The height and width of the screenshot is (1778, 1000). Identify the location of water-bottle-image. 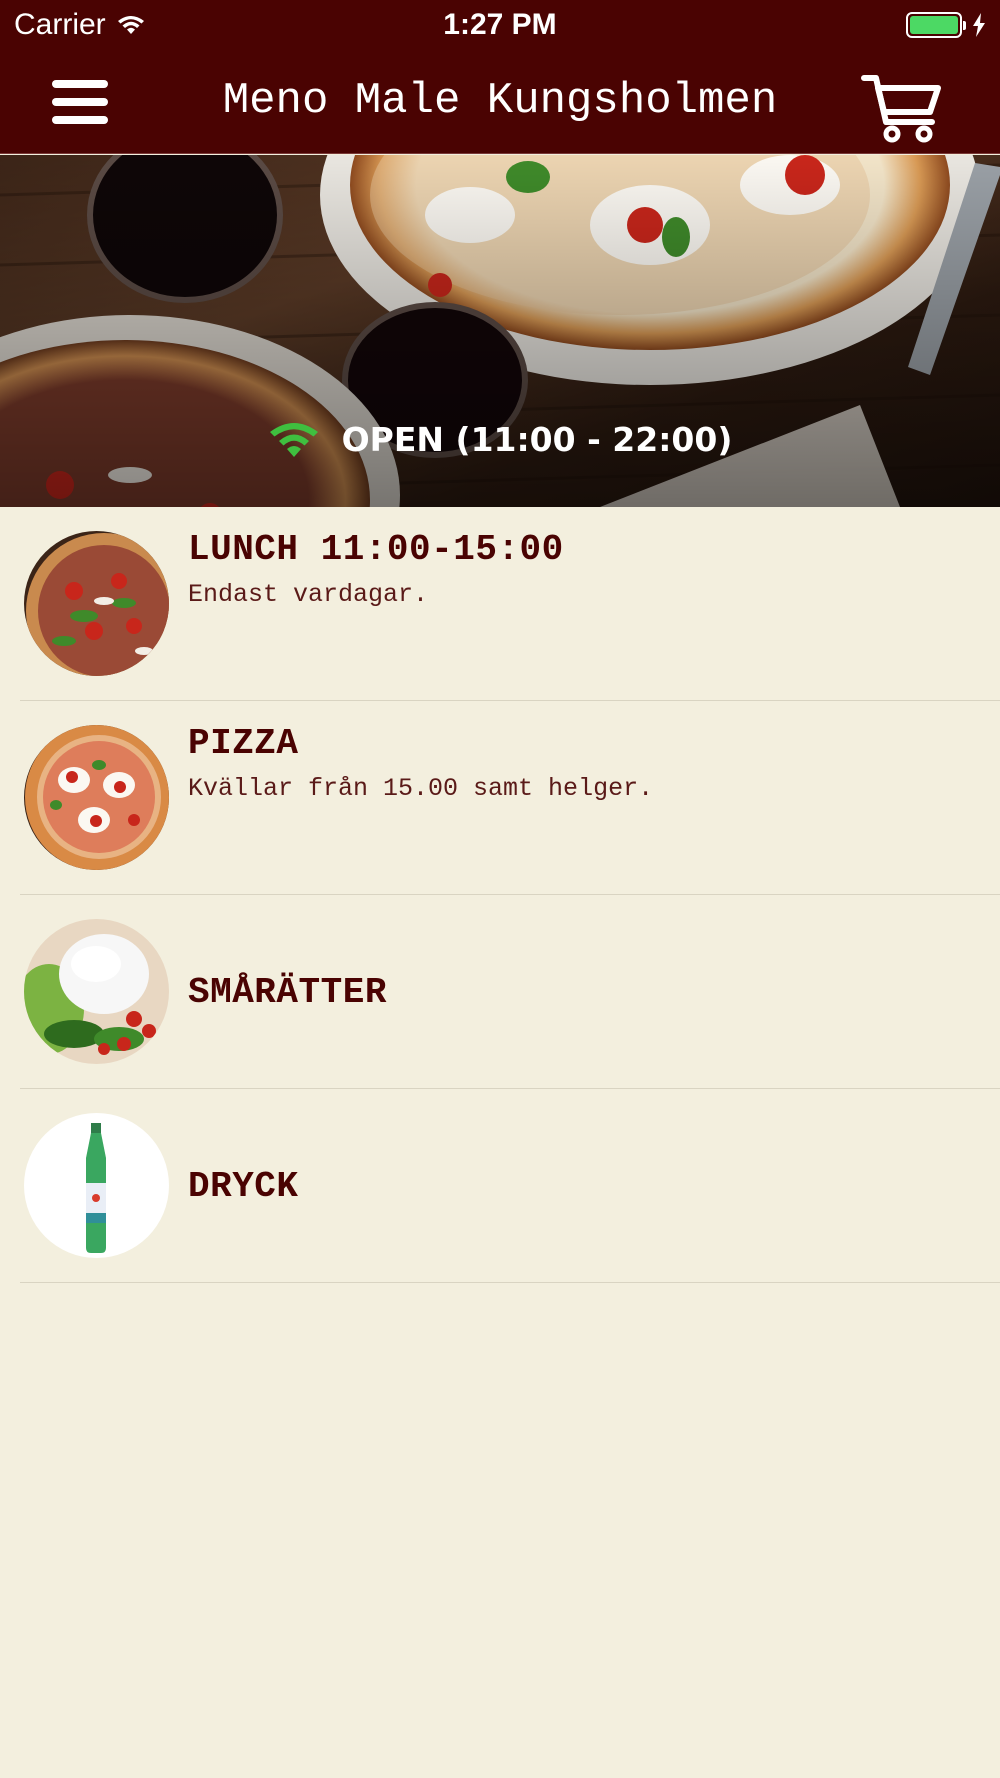
(96, 1185).